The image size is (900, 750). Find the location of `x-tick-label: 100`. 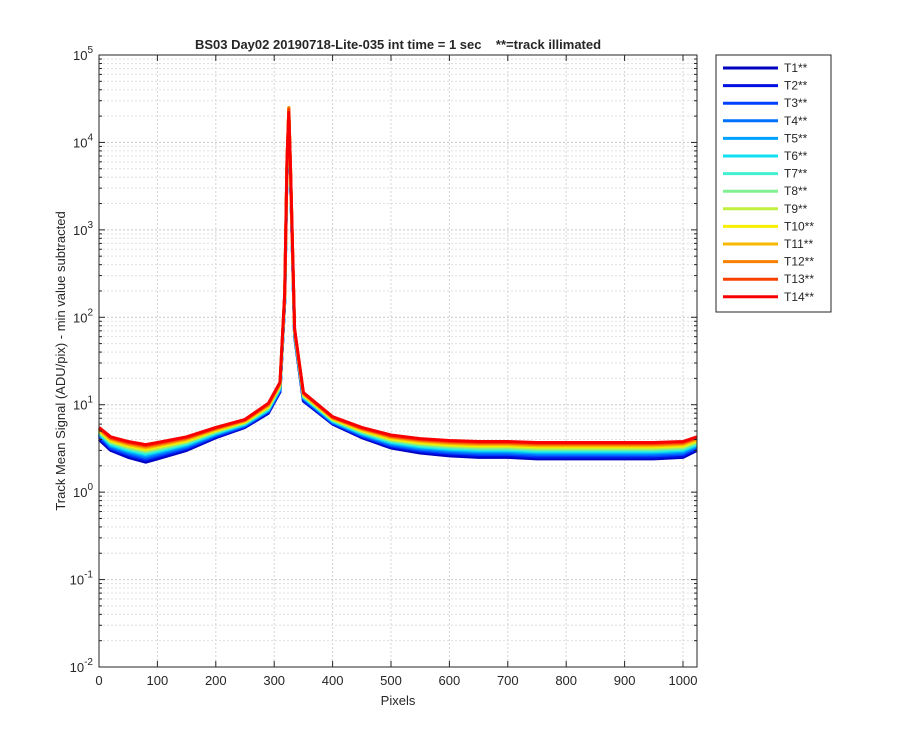

x-tick-label: 100 is located at coordinates (158, 680).